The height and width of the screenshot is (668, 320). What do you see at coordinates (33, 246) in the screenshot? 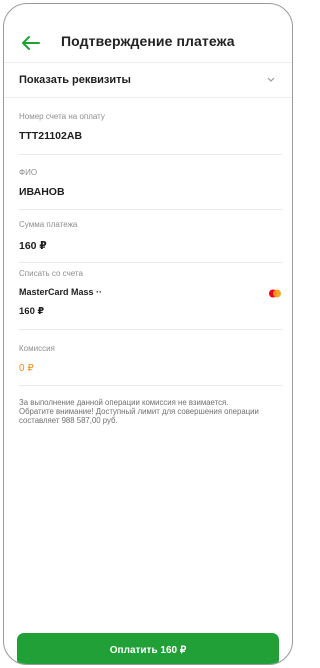
I see `payment-amount-value: 160 ₽` at bounding box center [33, 246].